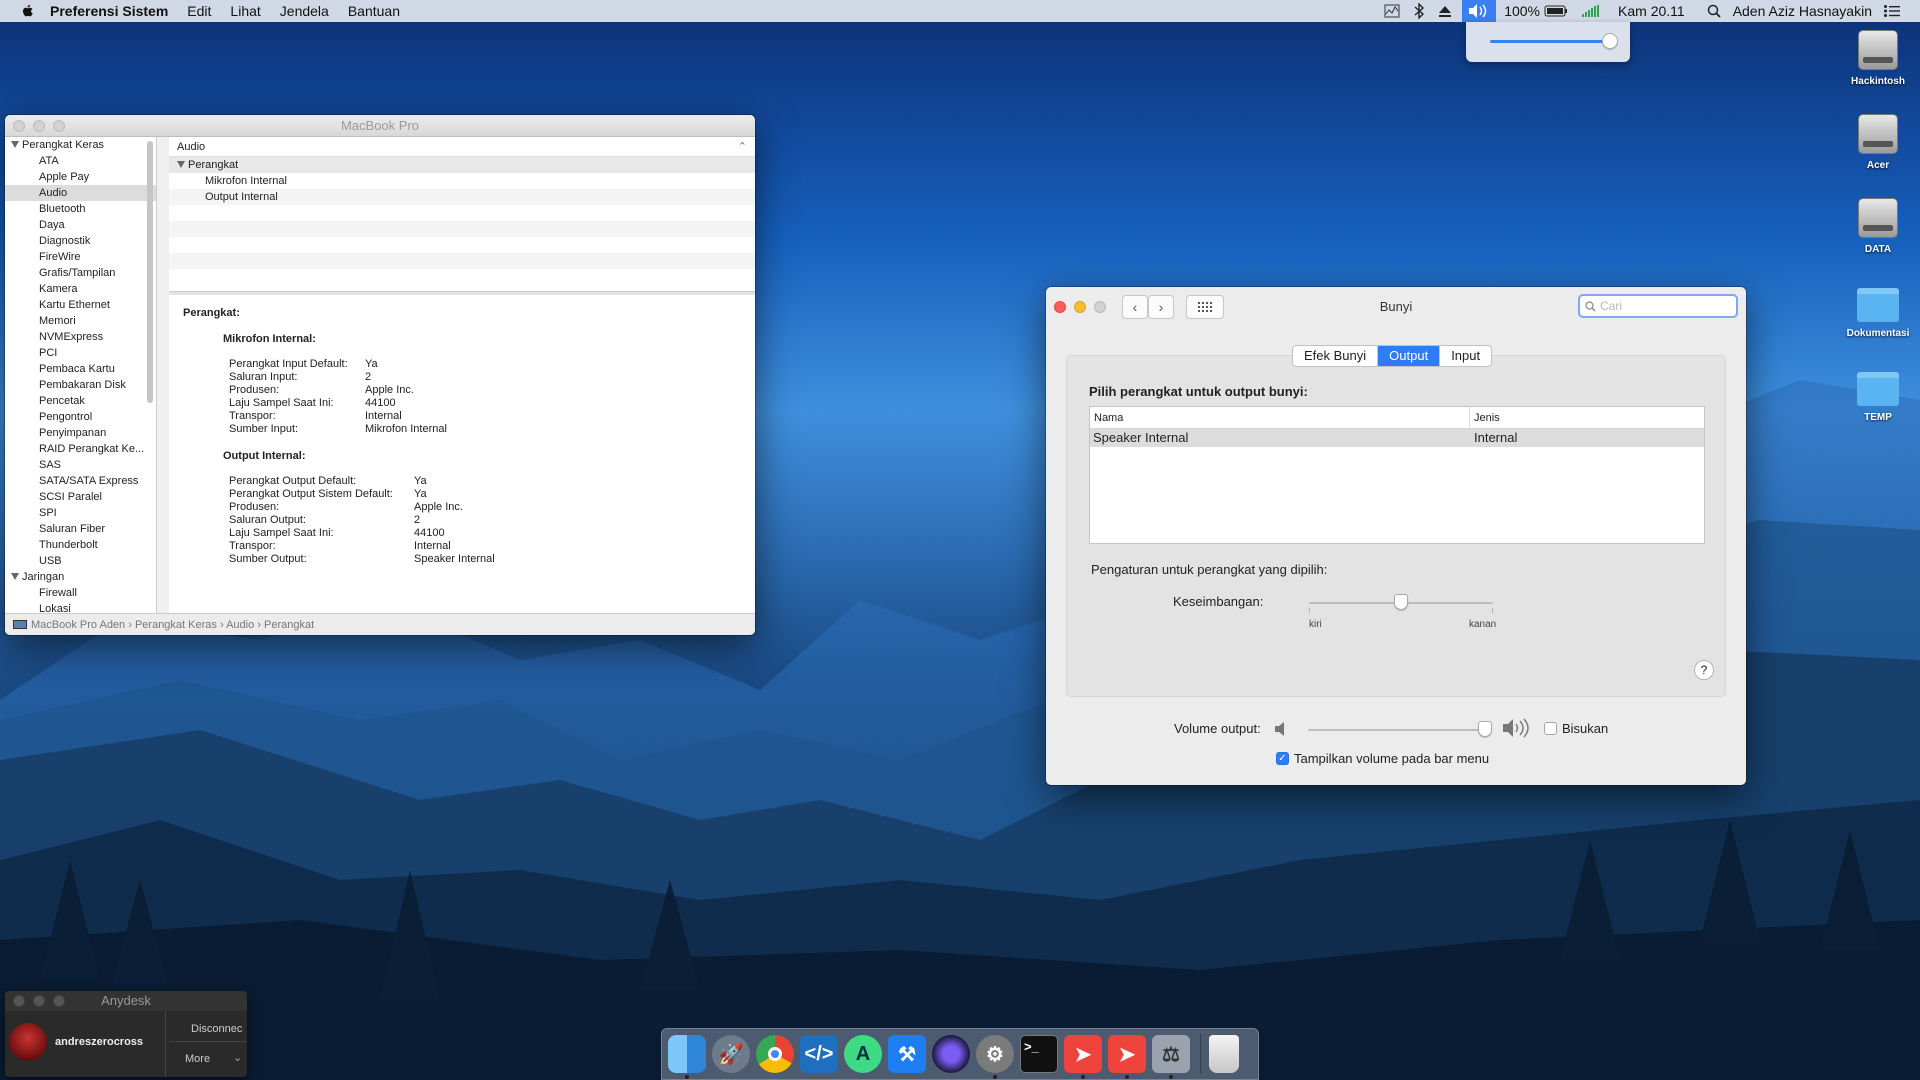 The image size is (1920, 1080). Describe the element at coordinates (1876, 58) in the screenshot. I see `desktop-disk-hackintosh: Hackintosh` at that location.